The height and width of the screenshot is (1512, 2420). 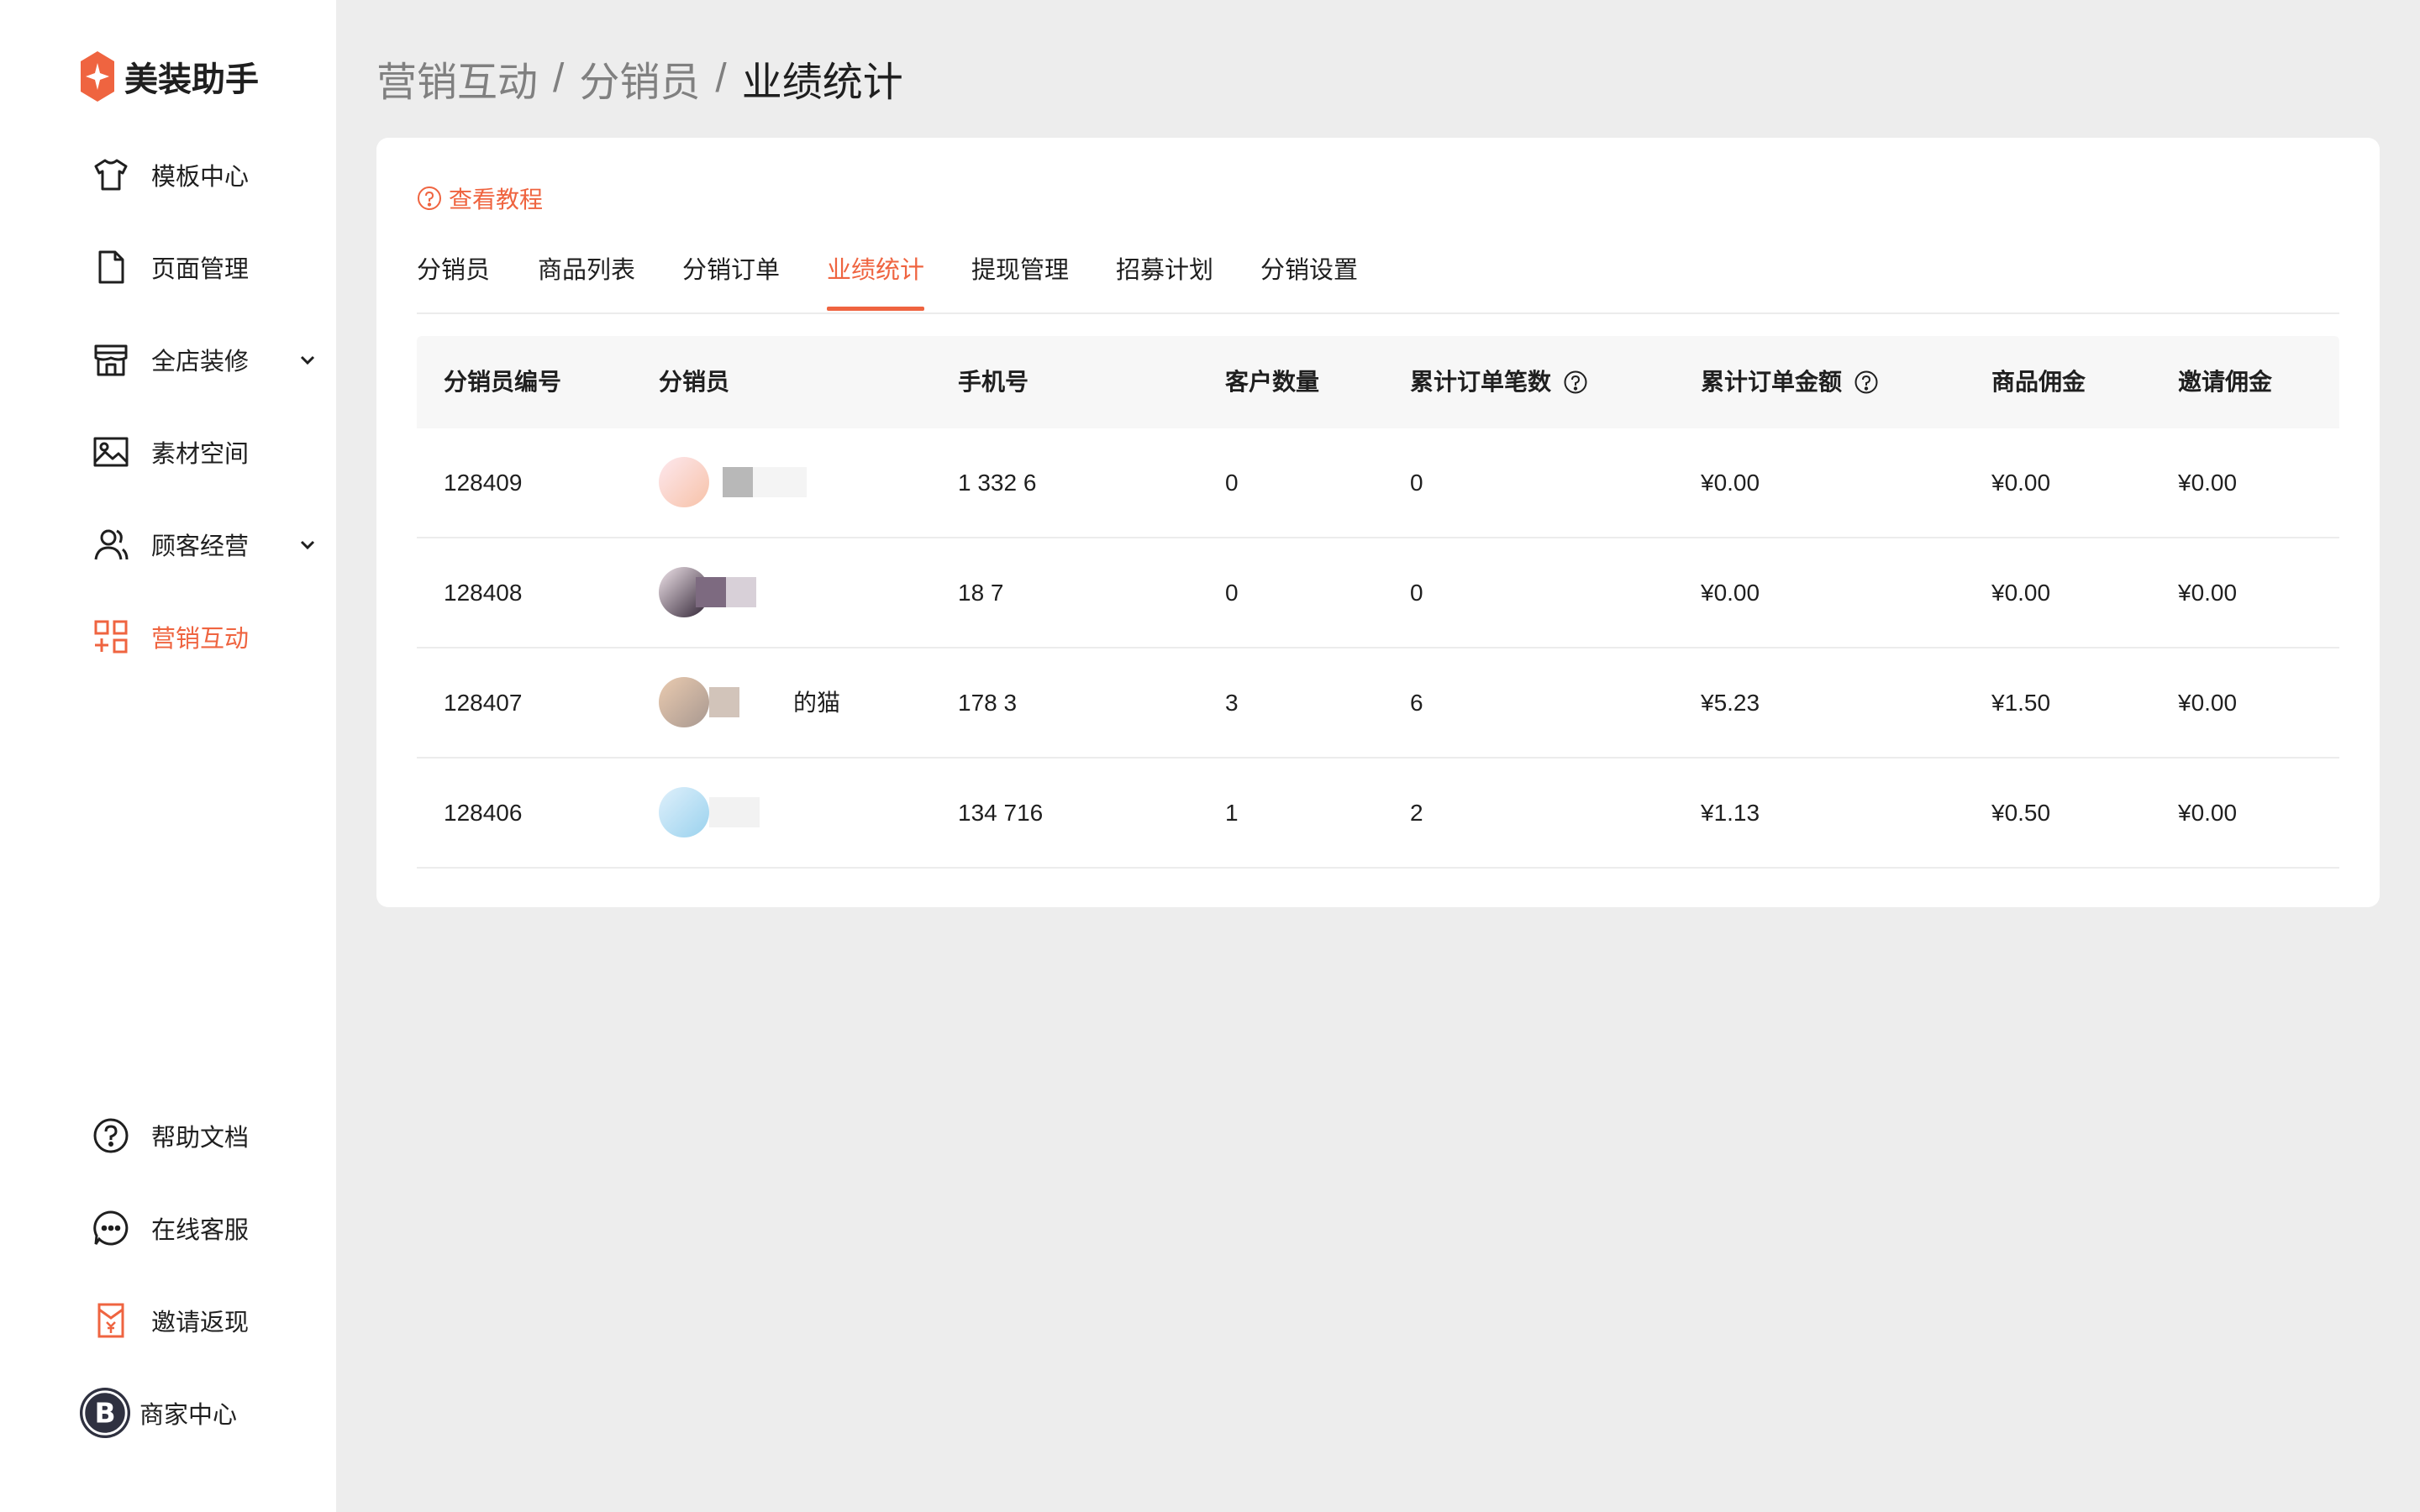 What do you see at coordinates (503, 382) in the screenshot?
I see `column-header-distributor-id: 分销员编号` at bounding box center [503, 382].